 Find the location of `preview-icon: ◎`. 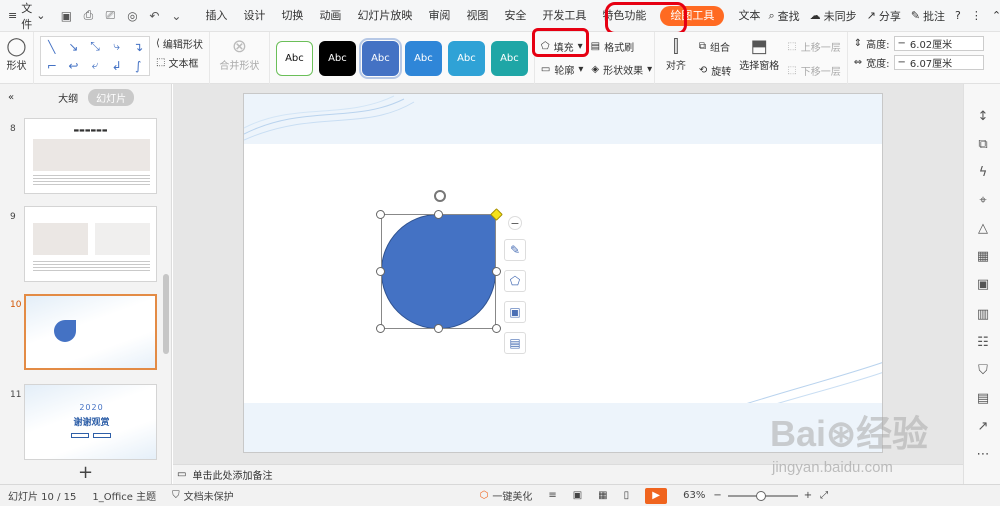

preview-icon: ◎ is located at coordinates (132, 16).